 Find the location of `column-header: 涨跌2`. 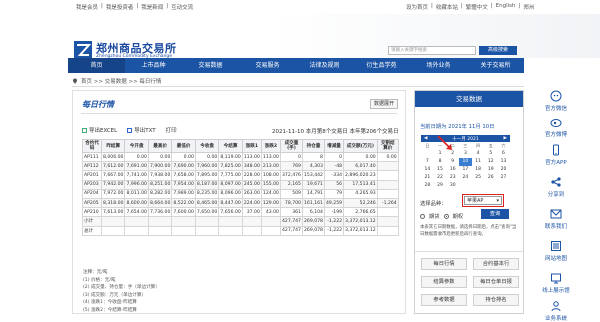

column-header: 涨跌2 is located at coordinates (270, 146).